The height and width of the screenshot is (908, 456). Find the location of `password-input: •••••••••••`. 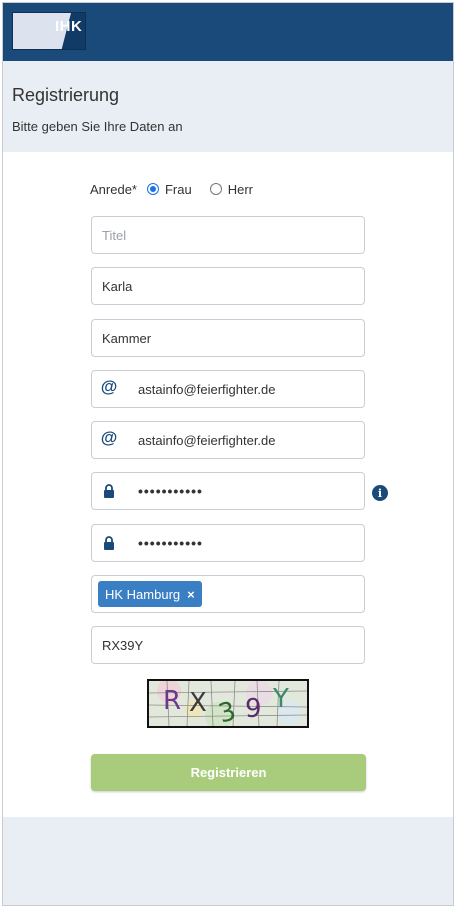

password-input: ••••••••••• is located at coordinates (228, 491).